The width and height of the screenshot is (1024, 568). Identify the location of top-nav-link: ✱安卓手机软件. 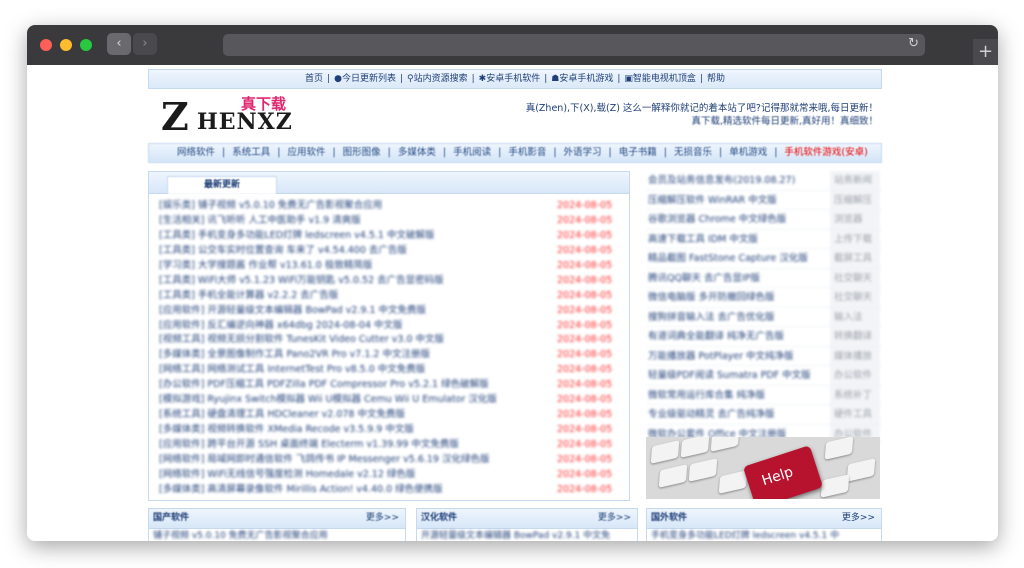
(510, 79).